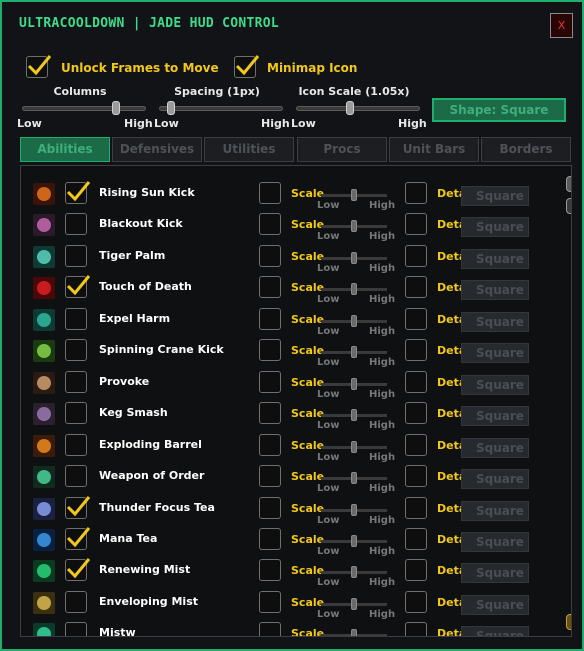 The image size is (584, 651). I want to click on tab-defensives: Defensives, so click(157, 149).